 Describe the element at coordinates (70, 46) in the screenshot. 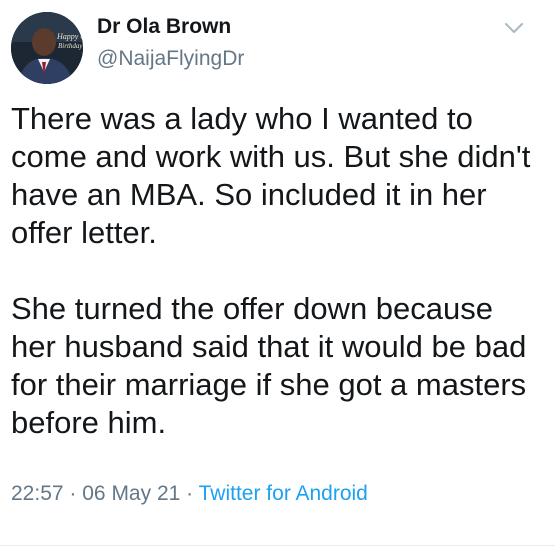

I see `avatar-overlay-line2: Birthday` at that location.